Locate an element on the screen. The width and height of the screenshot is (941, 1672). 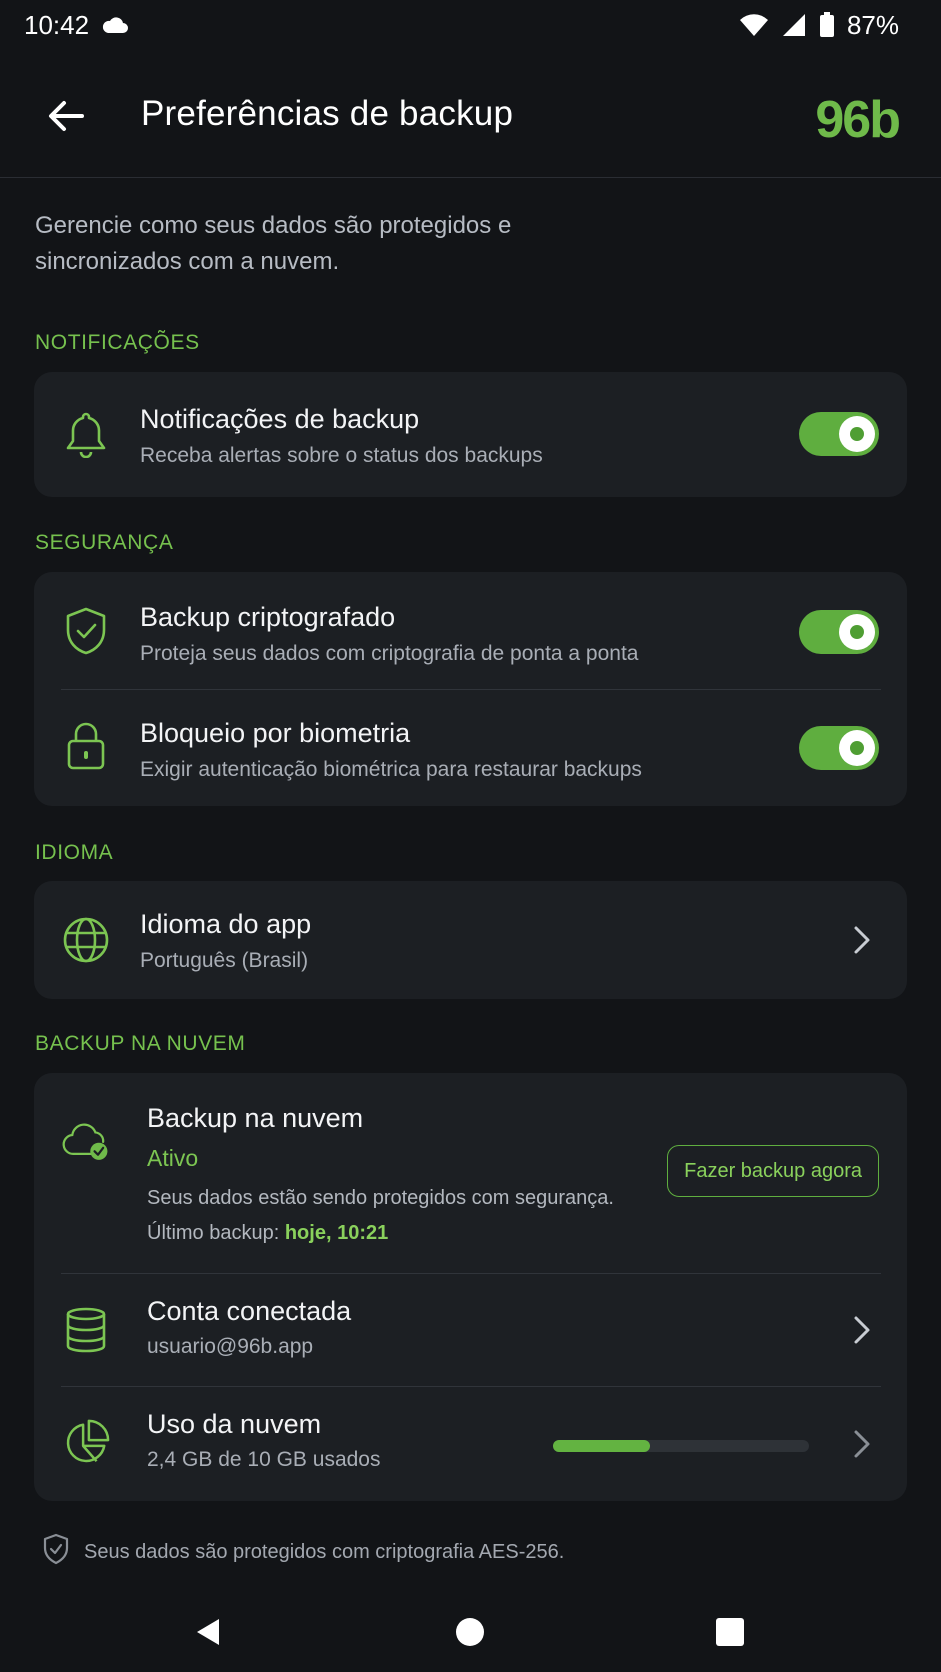
pie-chart-icon is located at coordinates (86, 1443).